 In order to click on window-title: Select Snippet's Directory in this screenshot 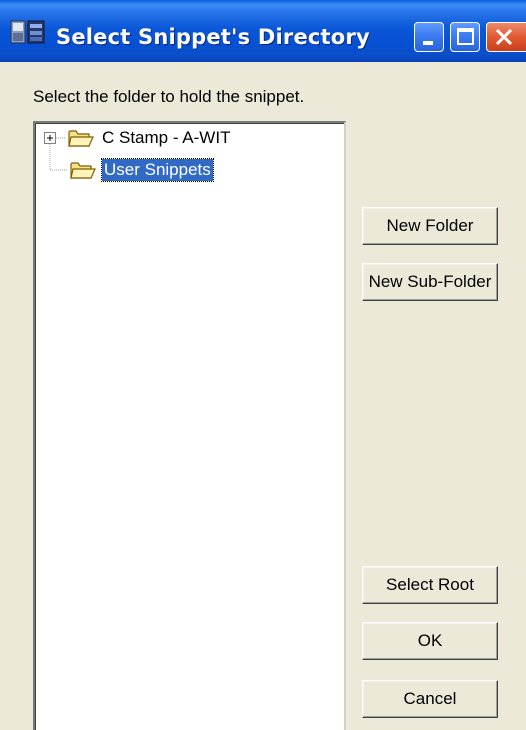, I will do `click(213, 37)`.